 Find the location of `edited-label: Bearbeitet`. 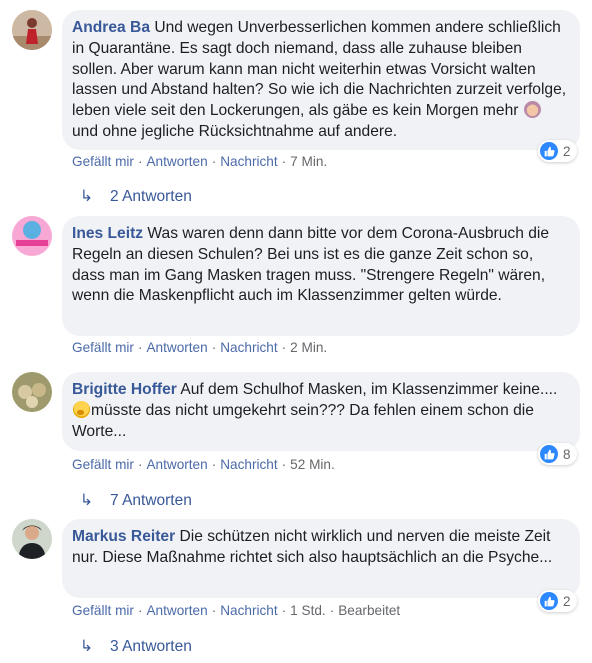

edited-label: Bearbeitet is located at coordinates (369, 610).